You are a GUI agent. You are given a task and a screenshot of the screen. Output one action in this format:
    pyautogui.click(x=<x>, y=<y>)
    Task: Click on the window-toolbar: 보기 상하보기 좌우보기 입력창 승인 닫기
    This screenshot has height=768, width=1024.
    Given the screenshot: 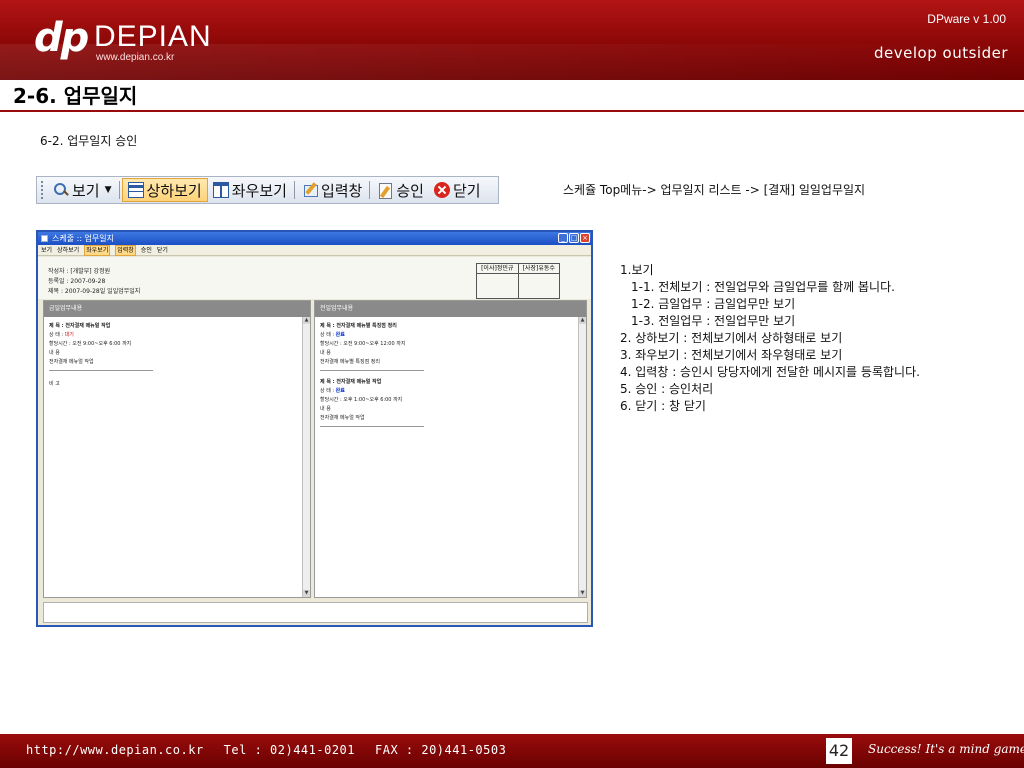 What is the action you would take?
    pyautogui.click(x=314, y=250)
    